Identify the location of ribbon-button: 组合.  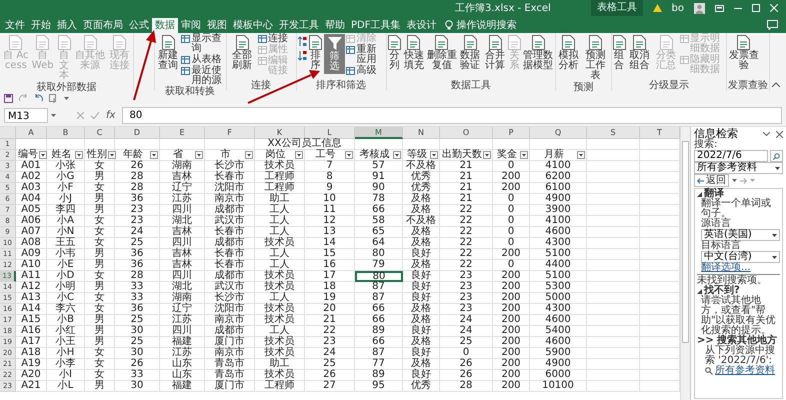
(619, 53).